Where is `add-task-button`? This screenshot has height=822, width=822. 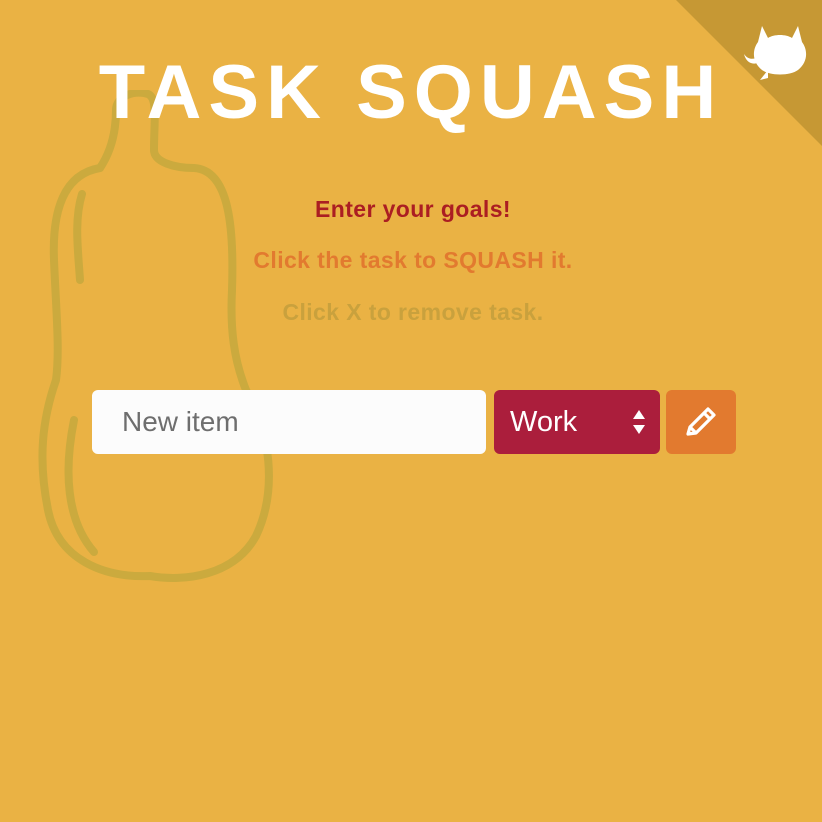
add-task-button is located at coordinates (701, 422).